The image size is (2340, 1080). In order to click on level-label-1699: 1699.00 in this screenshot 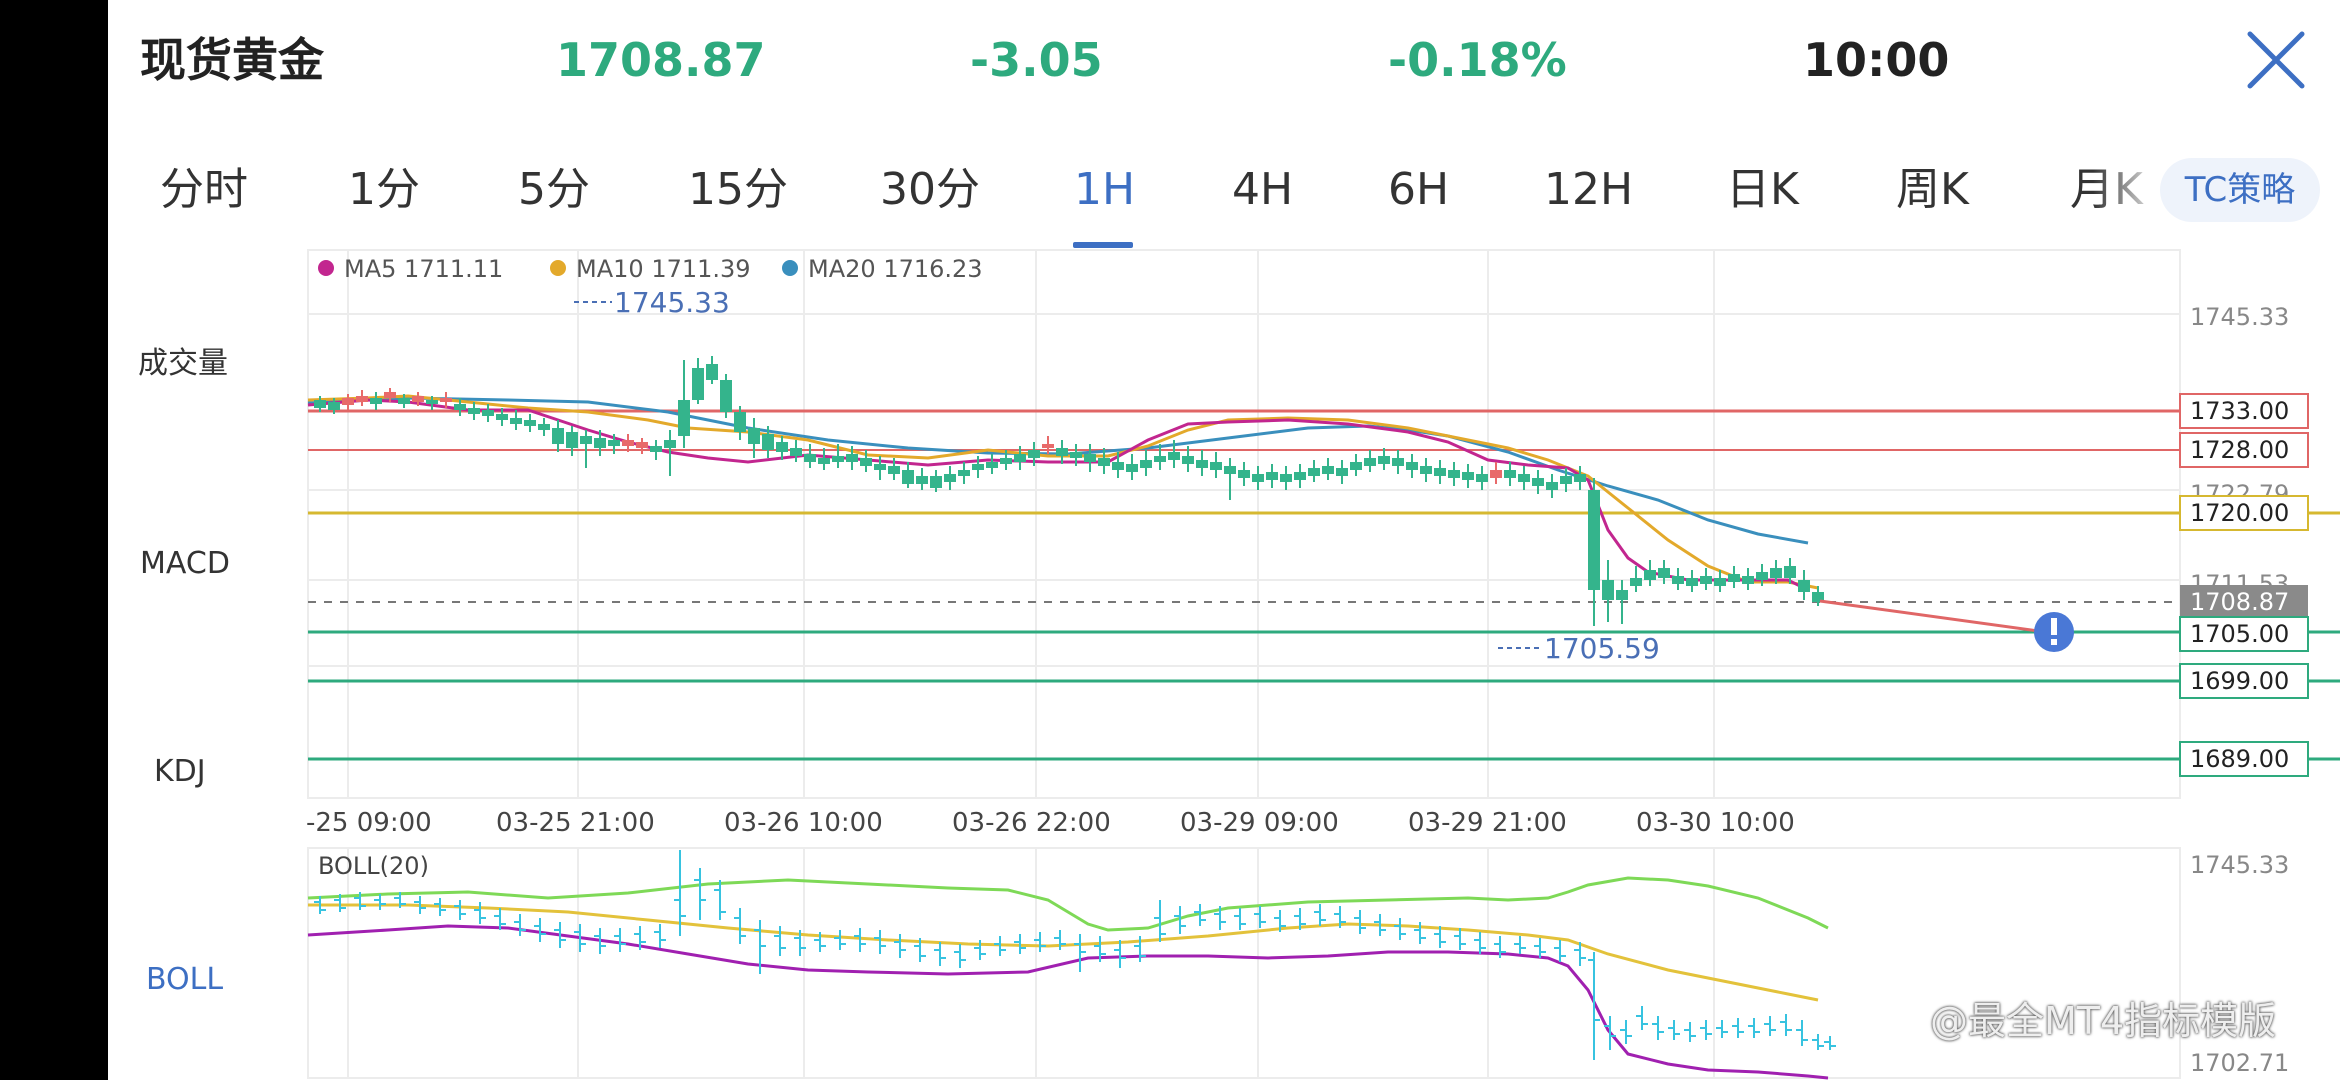, I will do `click(2239, 681)`.